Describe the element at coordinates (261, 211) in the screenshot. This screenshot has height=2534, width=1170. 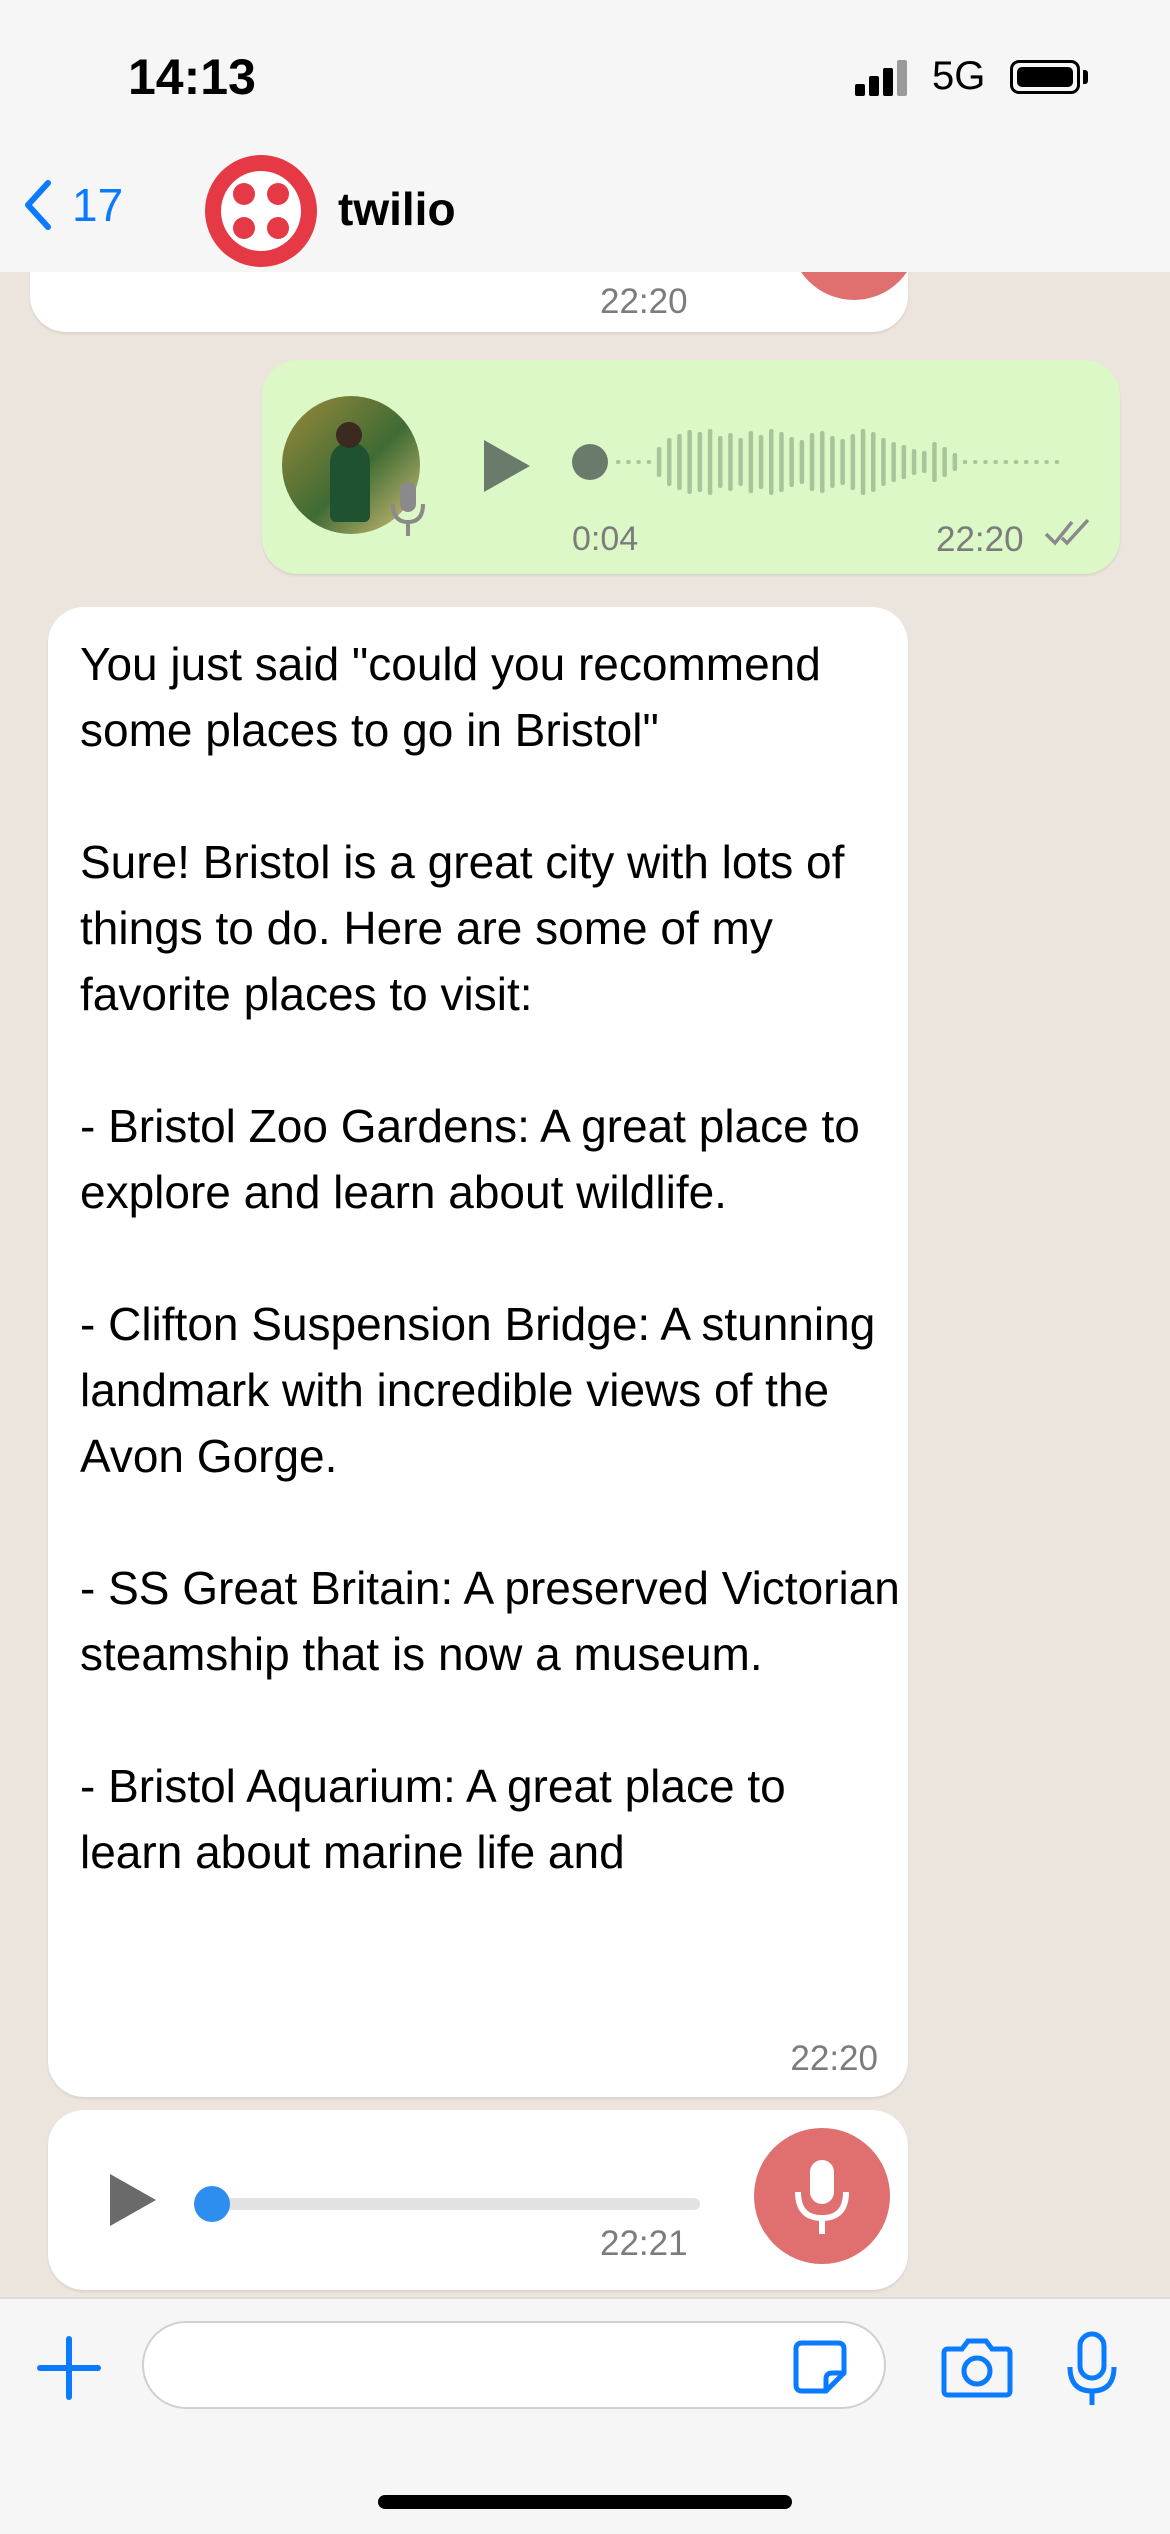
I see `contact-avatar` at that location.